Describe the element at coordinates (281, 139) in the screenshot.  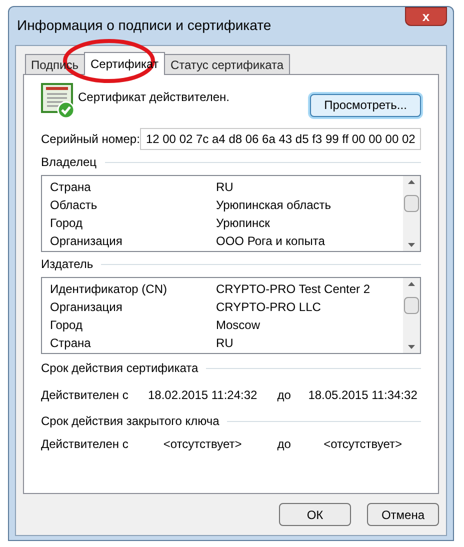
I see `serial-field: 12 00 02 7c a4 d8 06 6a 43 d5 f3 99 ff 00 00 00 02` at that location.